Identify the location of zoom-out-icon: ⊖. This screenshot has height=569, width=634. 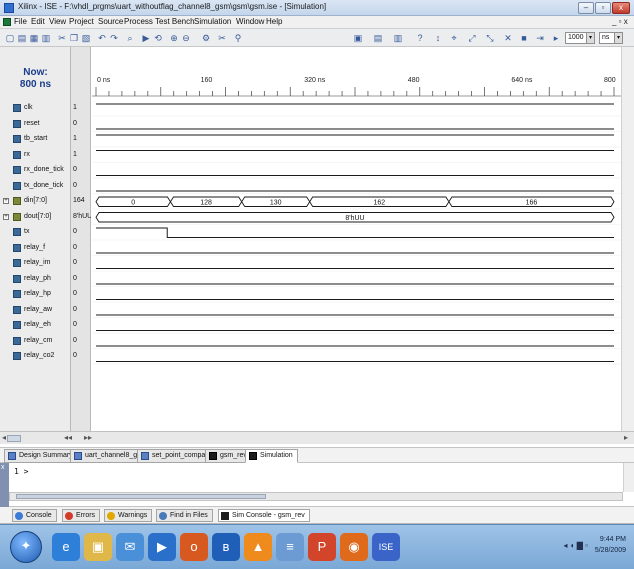
(186, 38).